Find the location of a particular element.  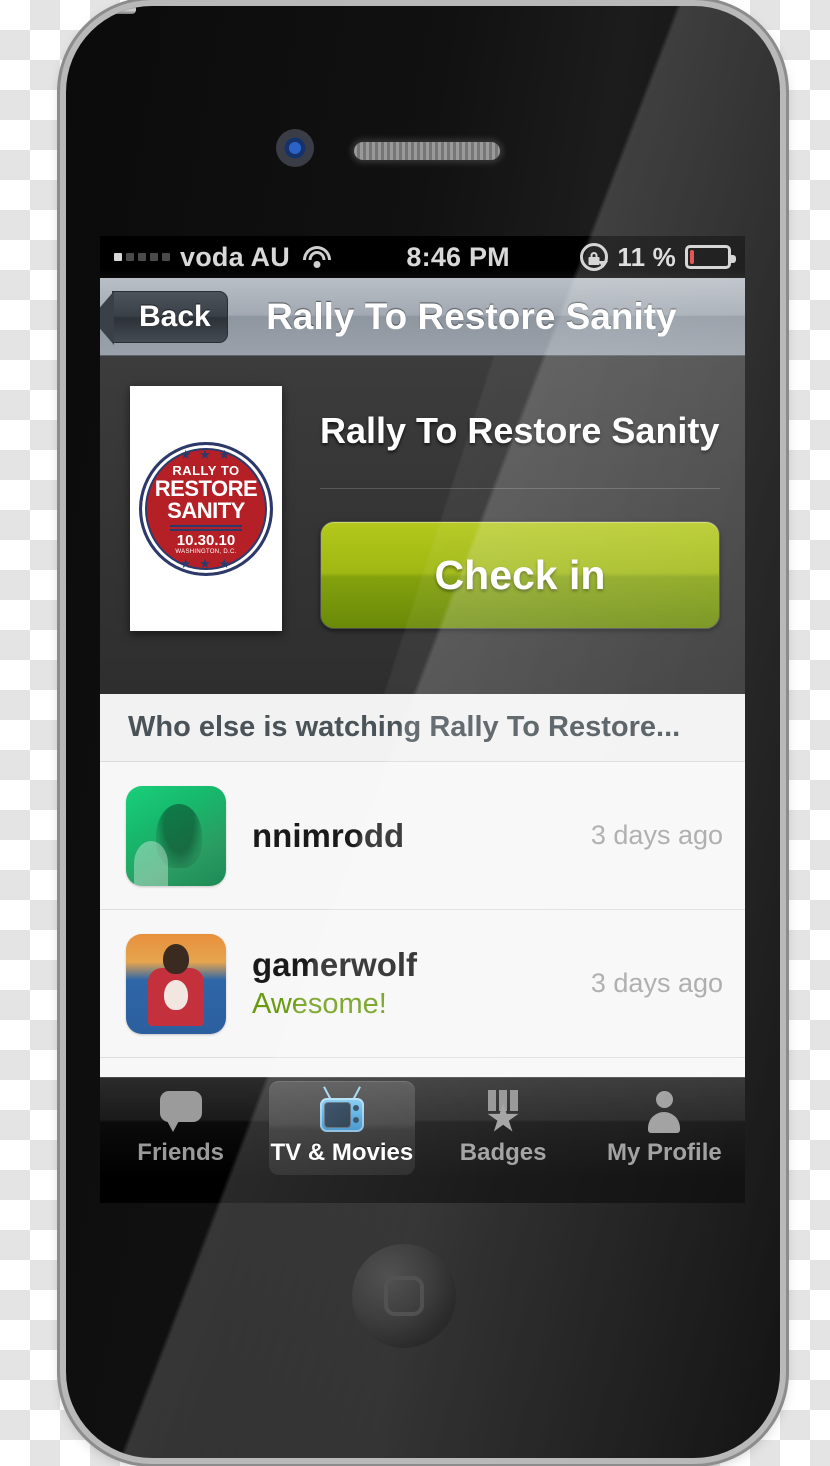

hero-right-column: Rally To Restore Sanity Check in is located at coordinates (501, 540).